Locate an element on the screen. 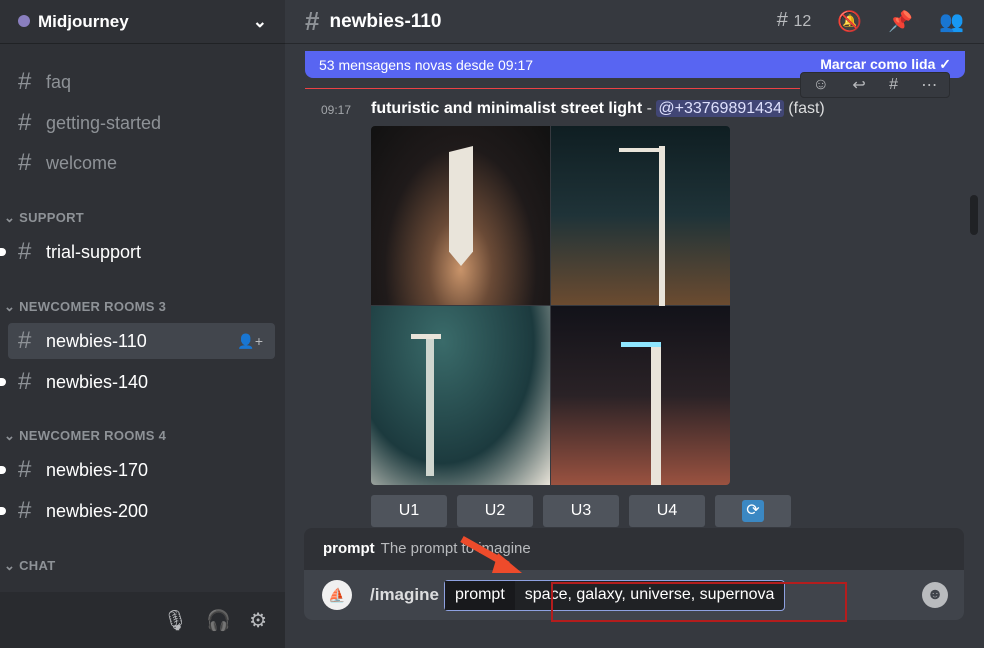  upscale-buttons: U1 U2 U3 U4 ⟳ is located at coordinates (581, 511).